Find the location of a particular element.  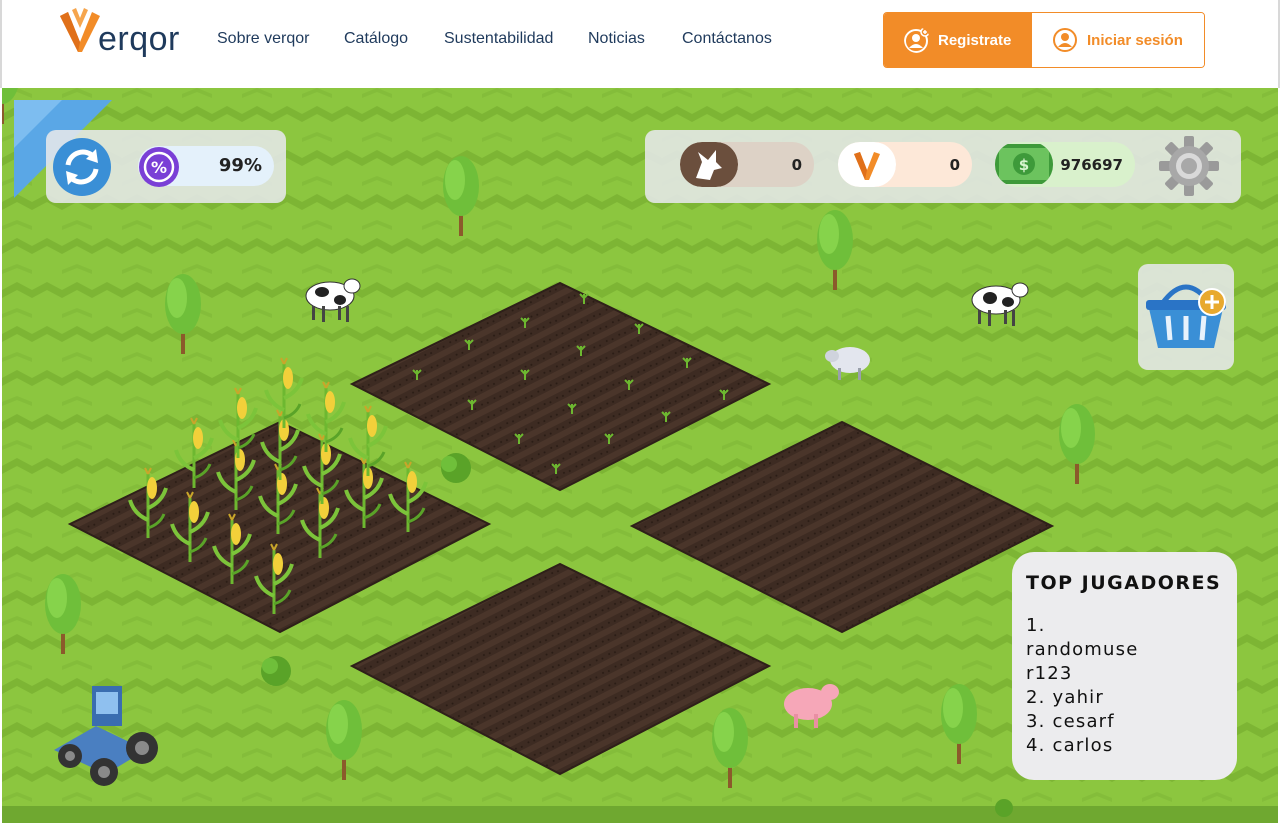

nav-sobre-verqor: Sobre verqor is located at coordinates (263, 39).